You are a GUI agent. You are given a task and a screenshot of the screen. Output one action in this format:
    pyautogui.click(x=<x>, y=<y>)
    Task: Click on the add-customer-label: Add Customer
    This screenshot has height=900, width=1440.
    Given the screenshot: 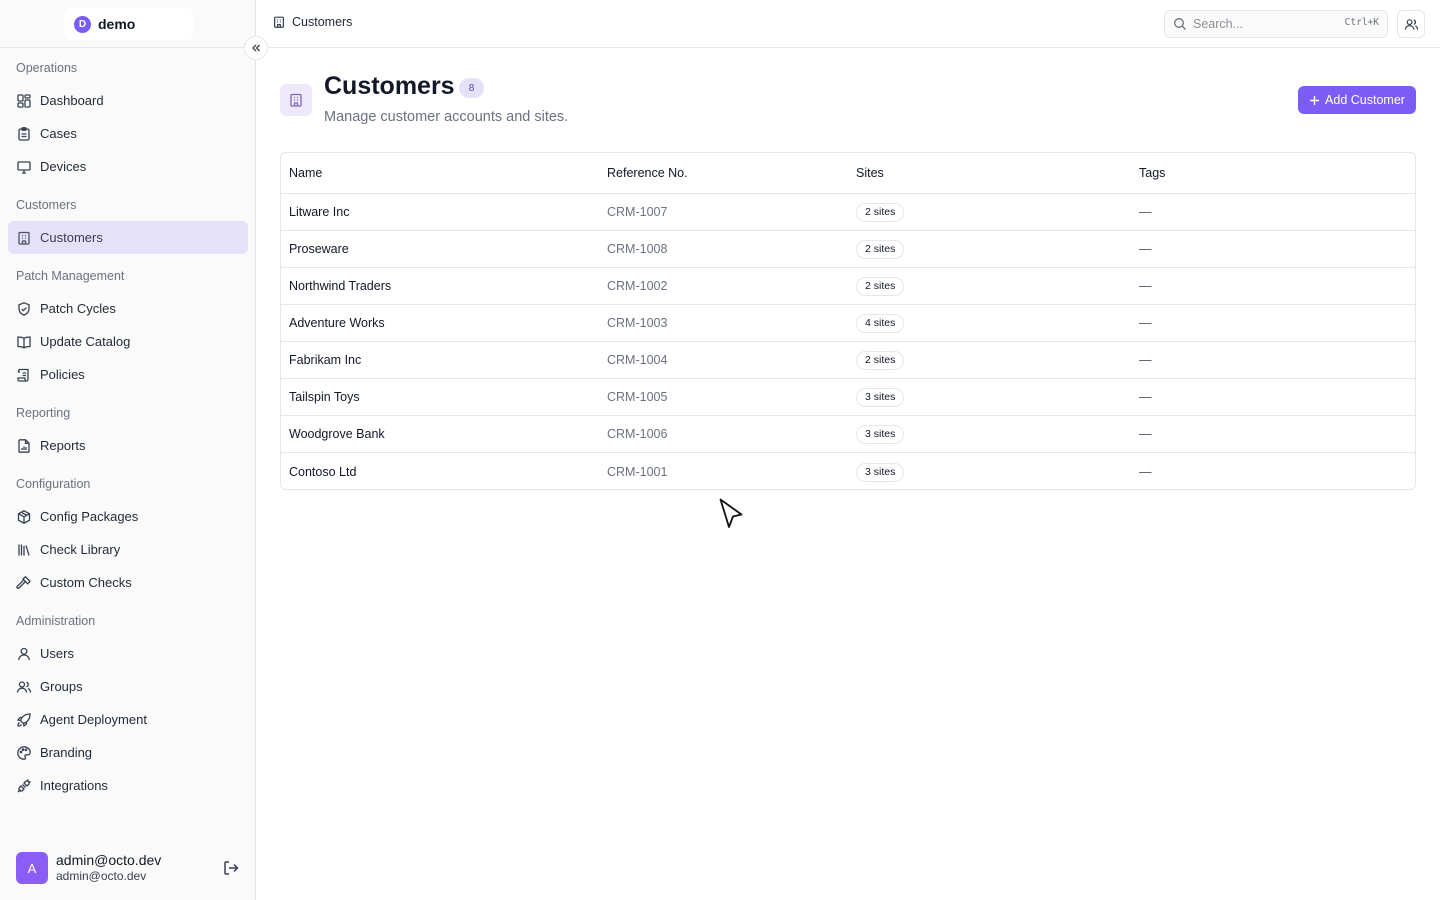 What is the action you would take?
    pyautogui.click(x=1365, y=100)
    